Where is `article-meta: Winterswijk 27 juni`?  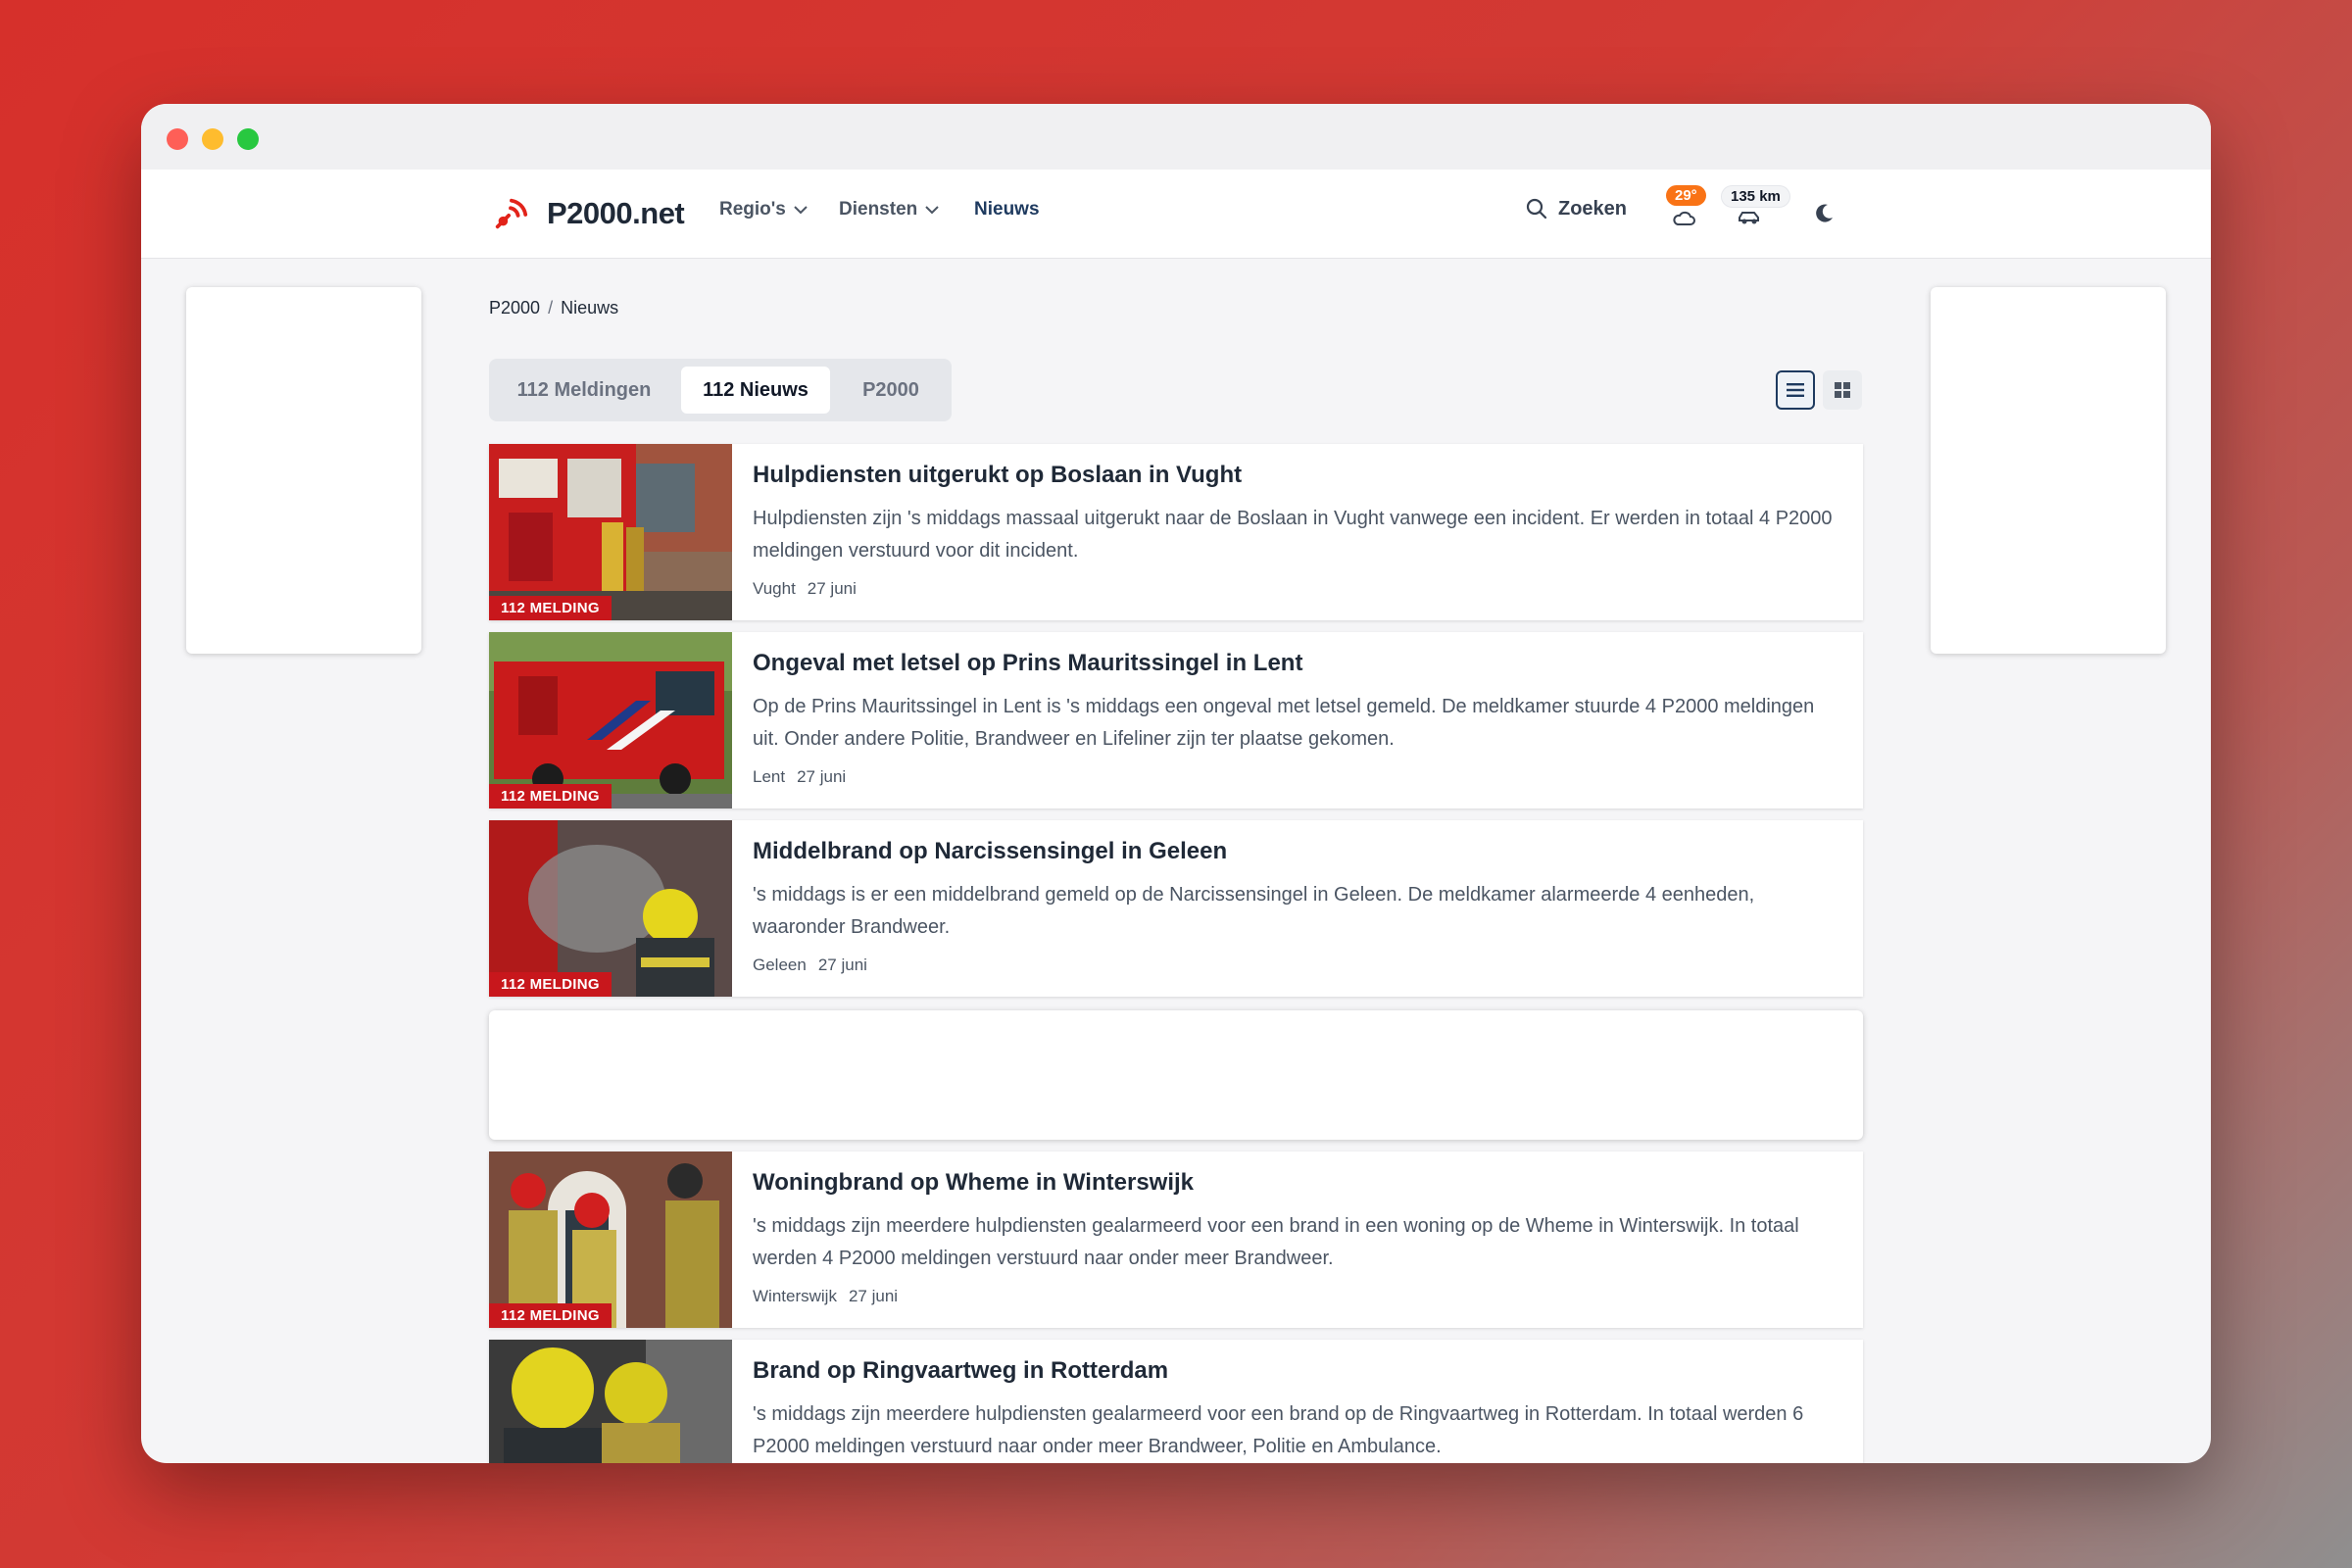 article-meta: Winterswijk 27 juni is located at coordinates (825, 1296).